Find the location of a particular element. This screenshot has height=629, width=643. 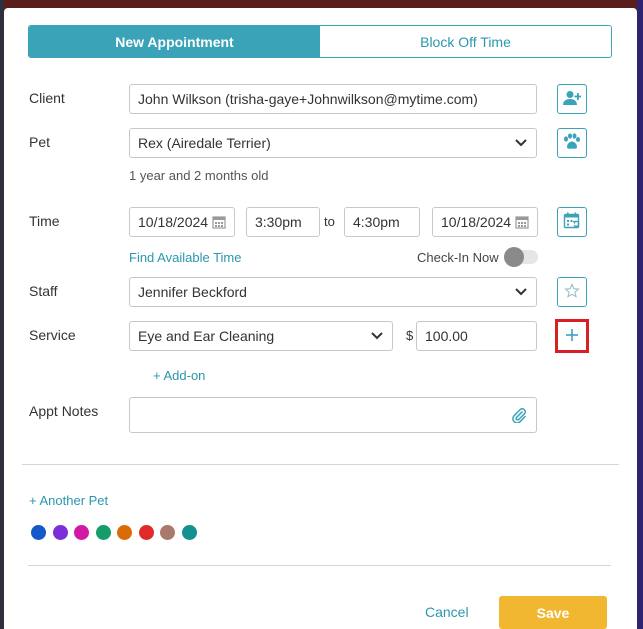

pet-select: Rex (Airedale Terrier) is located at coordinates (333, 143).